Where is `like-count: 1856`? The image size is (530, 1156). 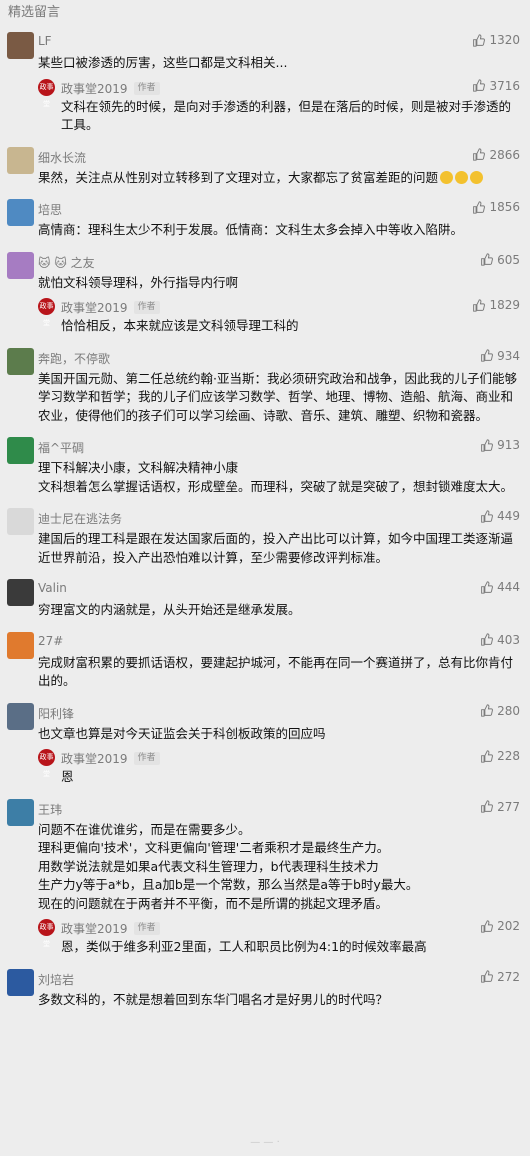
like-count: 1856 is located at coordinates (504, 207).